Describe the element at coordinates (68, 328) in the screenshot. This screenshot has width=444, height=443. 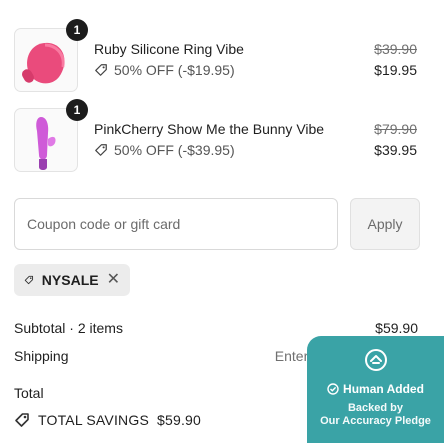
I see `subtotal-label: Subtotal · 2 items` at that location.